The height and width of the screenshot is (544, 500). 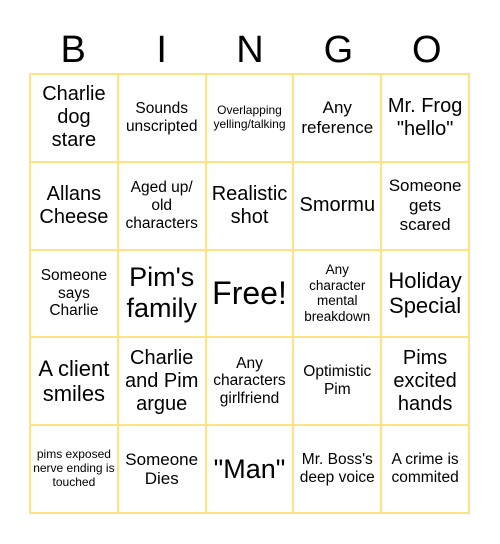 I want to click on bingo-cell: Someone says Charlie, so click(x=75, y=294).